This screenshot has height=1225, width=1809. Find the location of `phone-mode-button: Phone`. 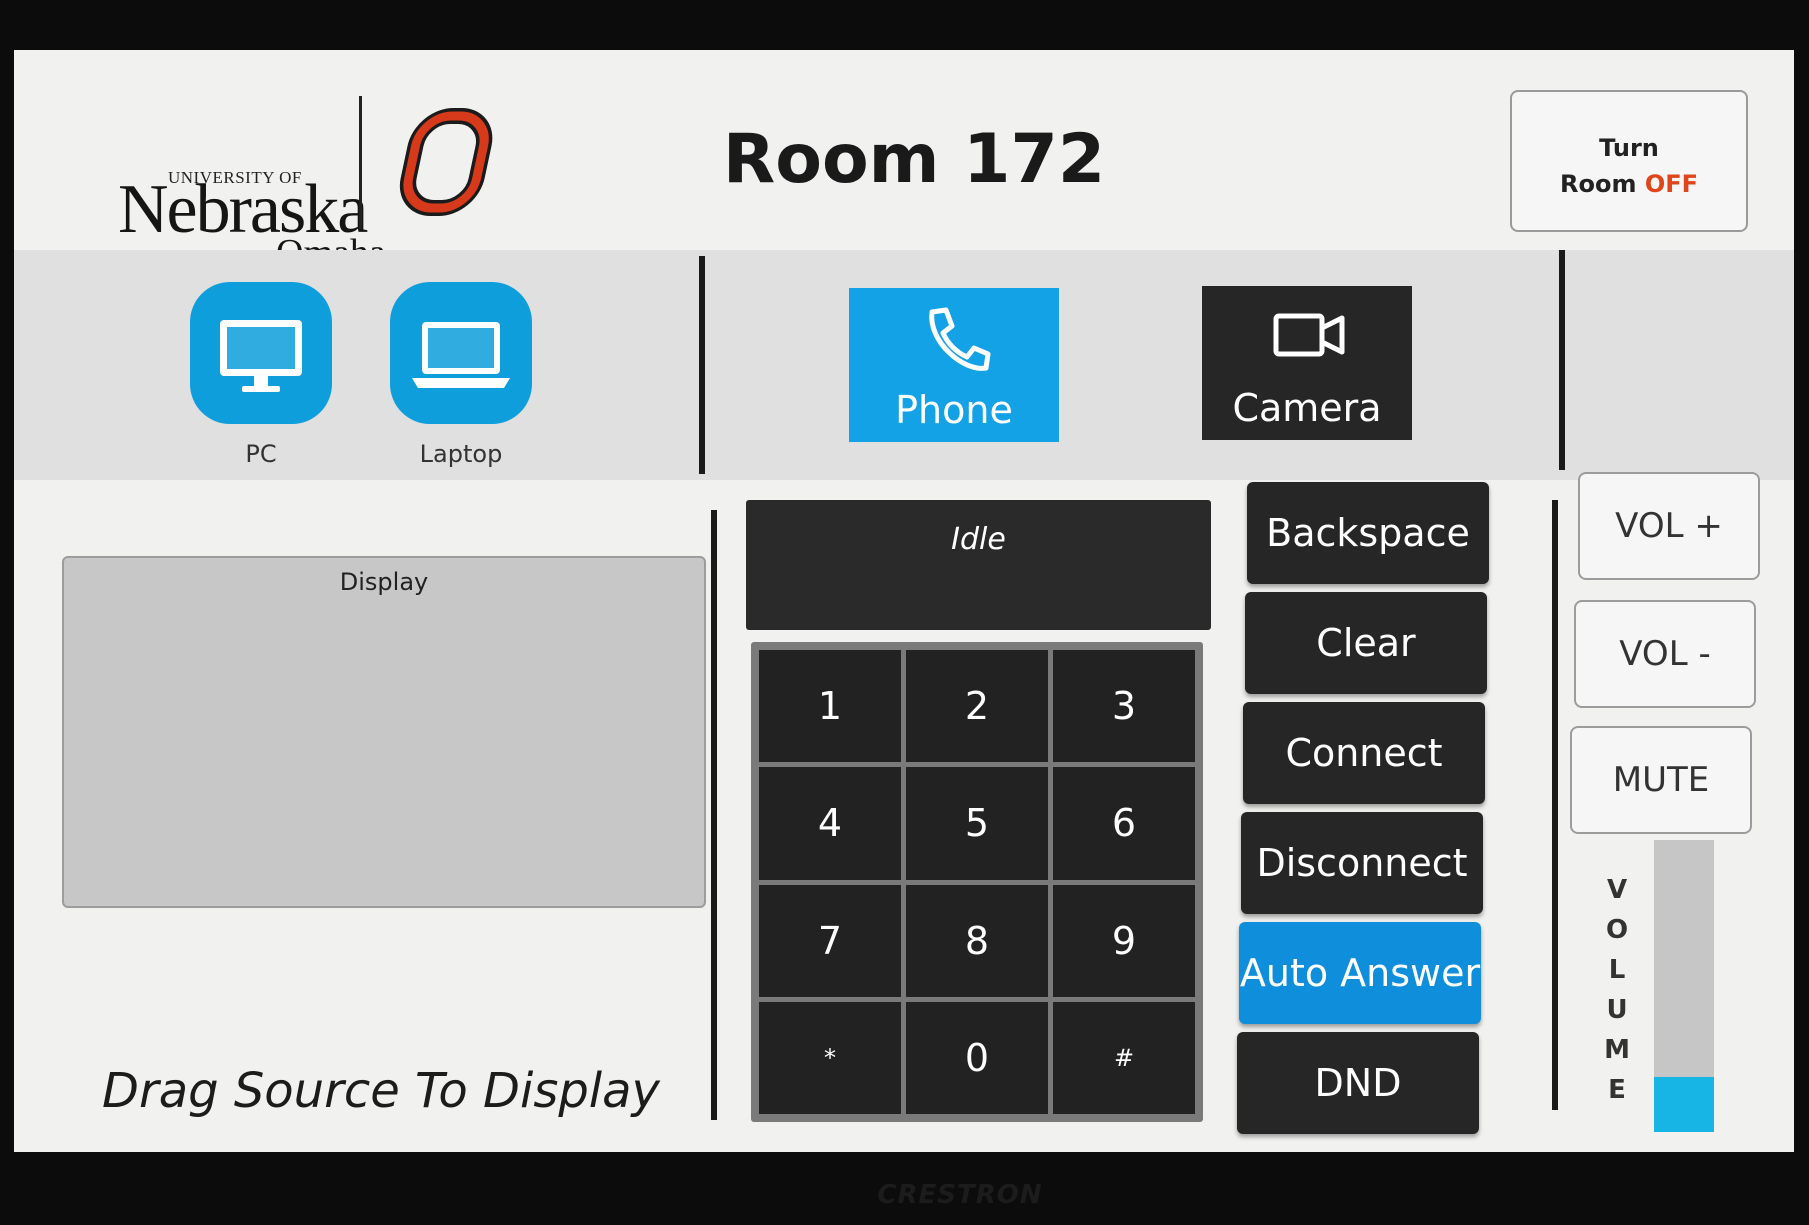

phone-mode-button: Phone is located at coordinates (954, 365).